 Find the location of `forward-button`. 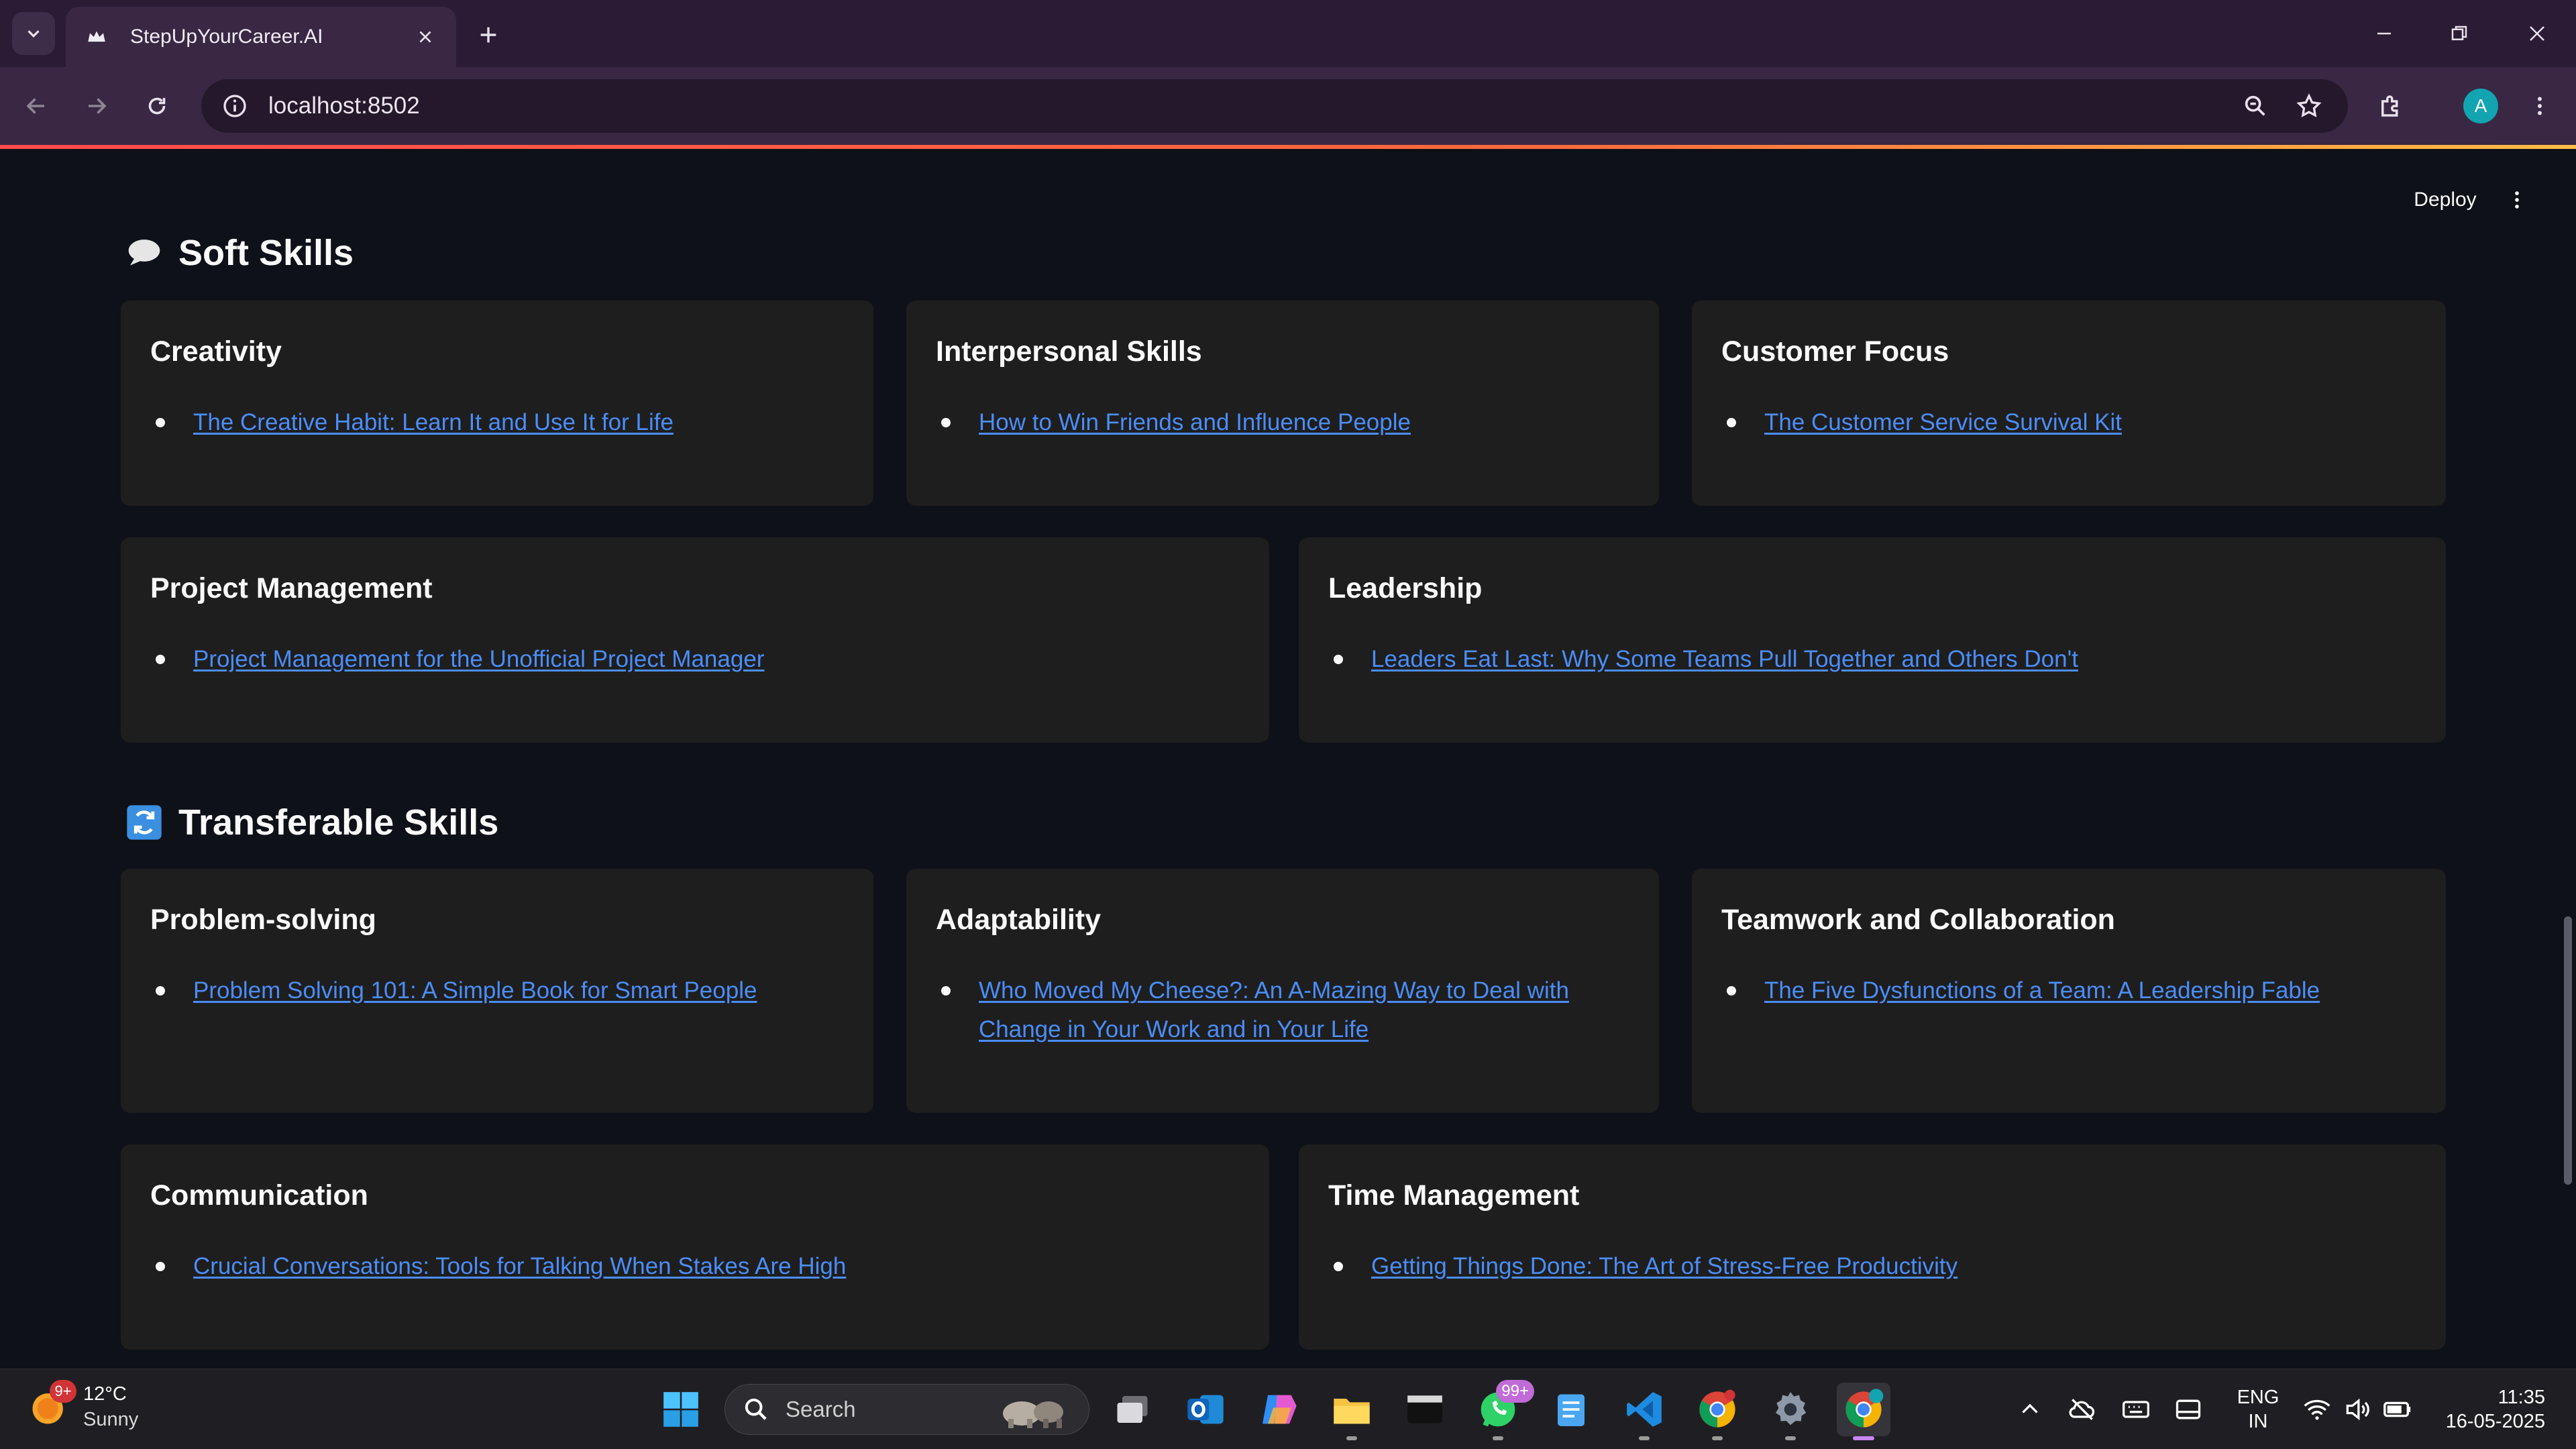

forward-button is located at coordinates (96, 106).